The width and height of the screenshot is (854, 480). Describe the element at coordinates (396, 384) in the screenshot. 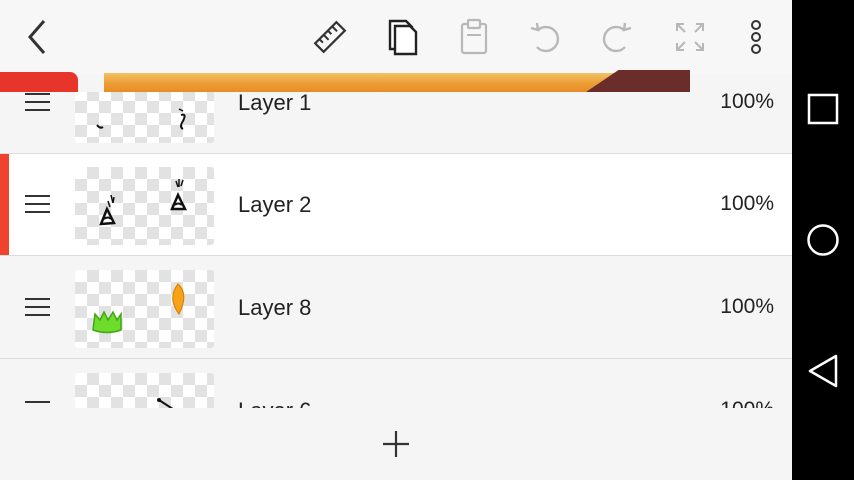

I see `layer-row: Layer 6 100%` at that location.